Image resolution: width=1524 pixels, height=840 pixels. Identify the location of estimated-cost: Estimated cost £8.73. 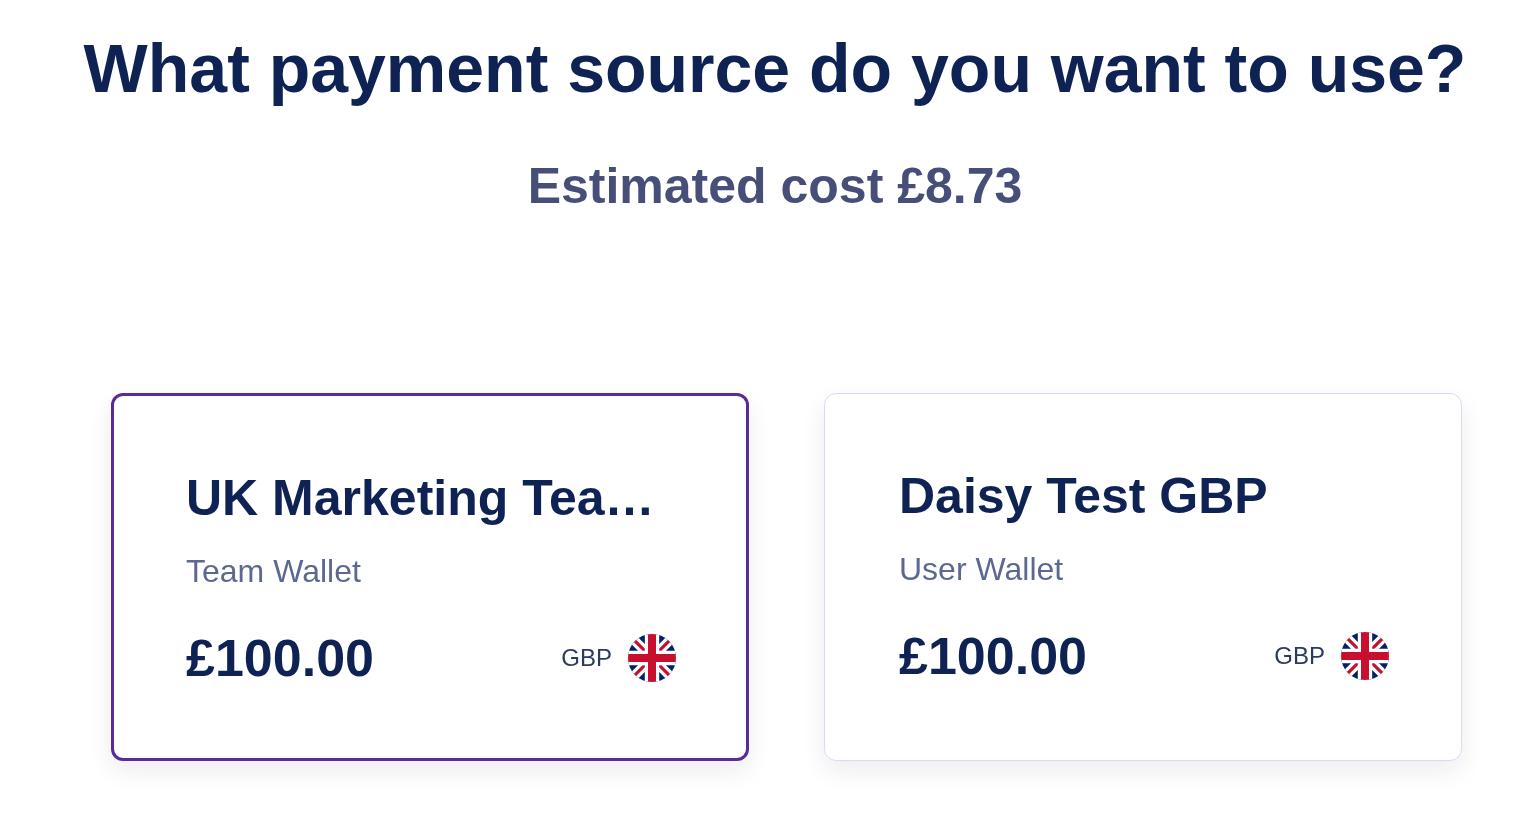
(775, 186).